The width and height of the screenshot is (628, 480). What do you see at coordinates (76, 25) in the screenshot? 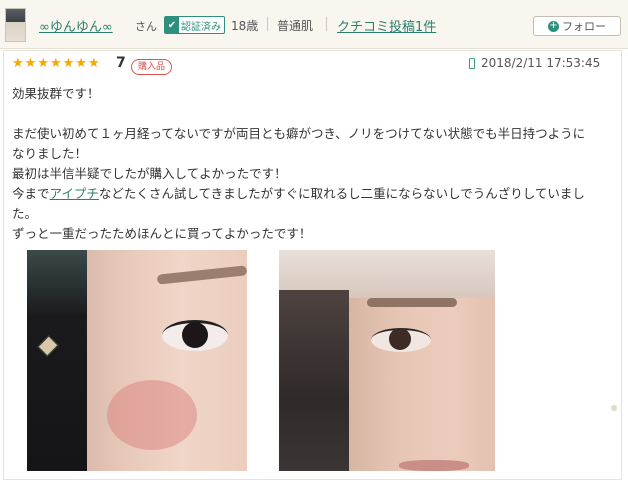
I see `reviewer-name-link: ∞ゆんゆん∞` at bounding box center [76, 25].